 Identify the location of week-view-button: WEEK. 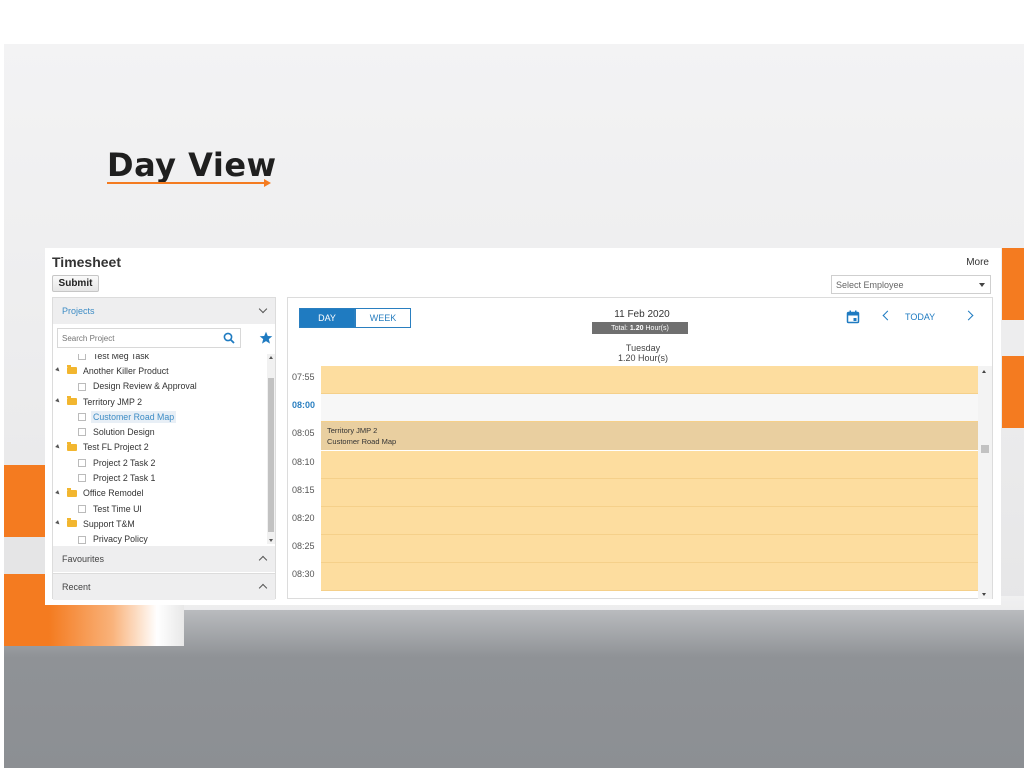
(383, 318).